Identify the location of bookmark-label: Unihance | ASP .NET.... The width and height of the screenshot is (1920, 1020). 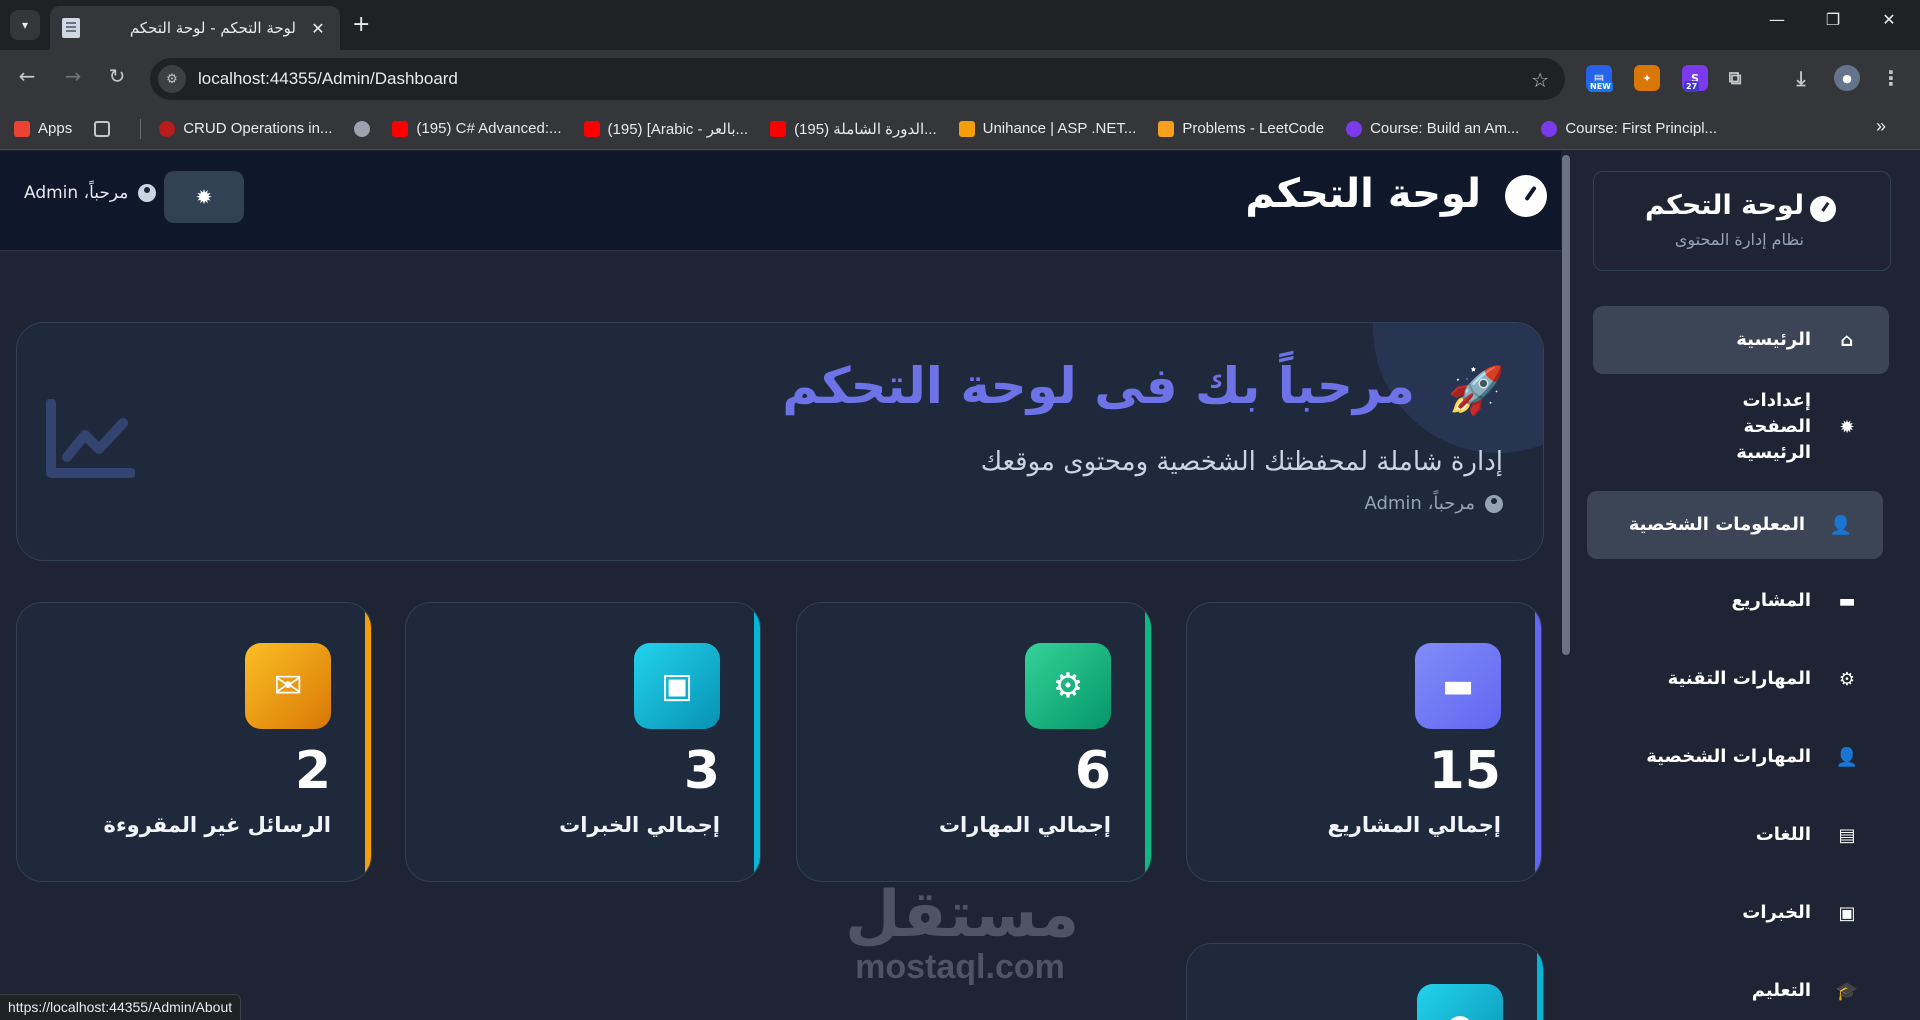
(1059, 128).